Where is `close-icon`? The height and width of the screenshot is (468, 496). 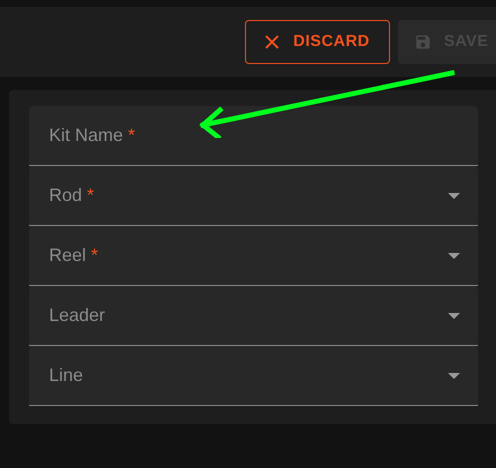
close-icon is located at coordinates (272, 42).